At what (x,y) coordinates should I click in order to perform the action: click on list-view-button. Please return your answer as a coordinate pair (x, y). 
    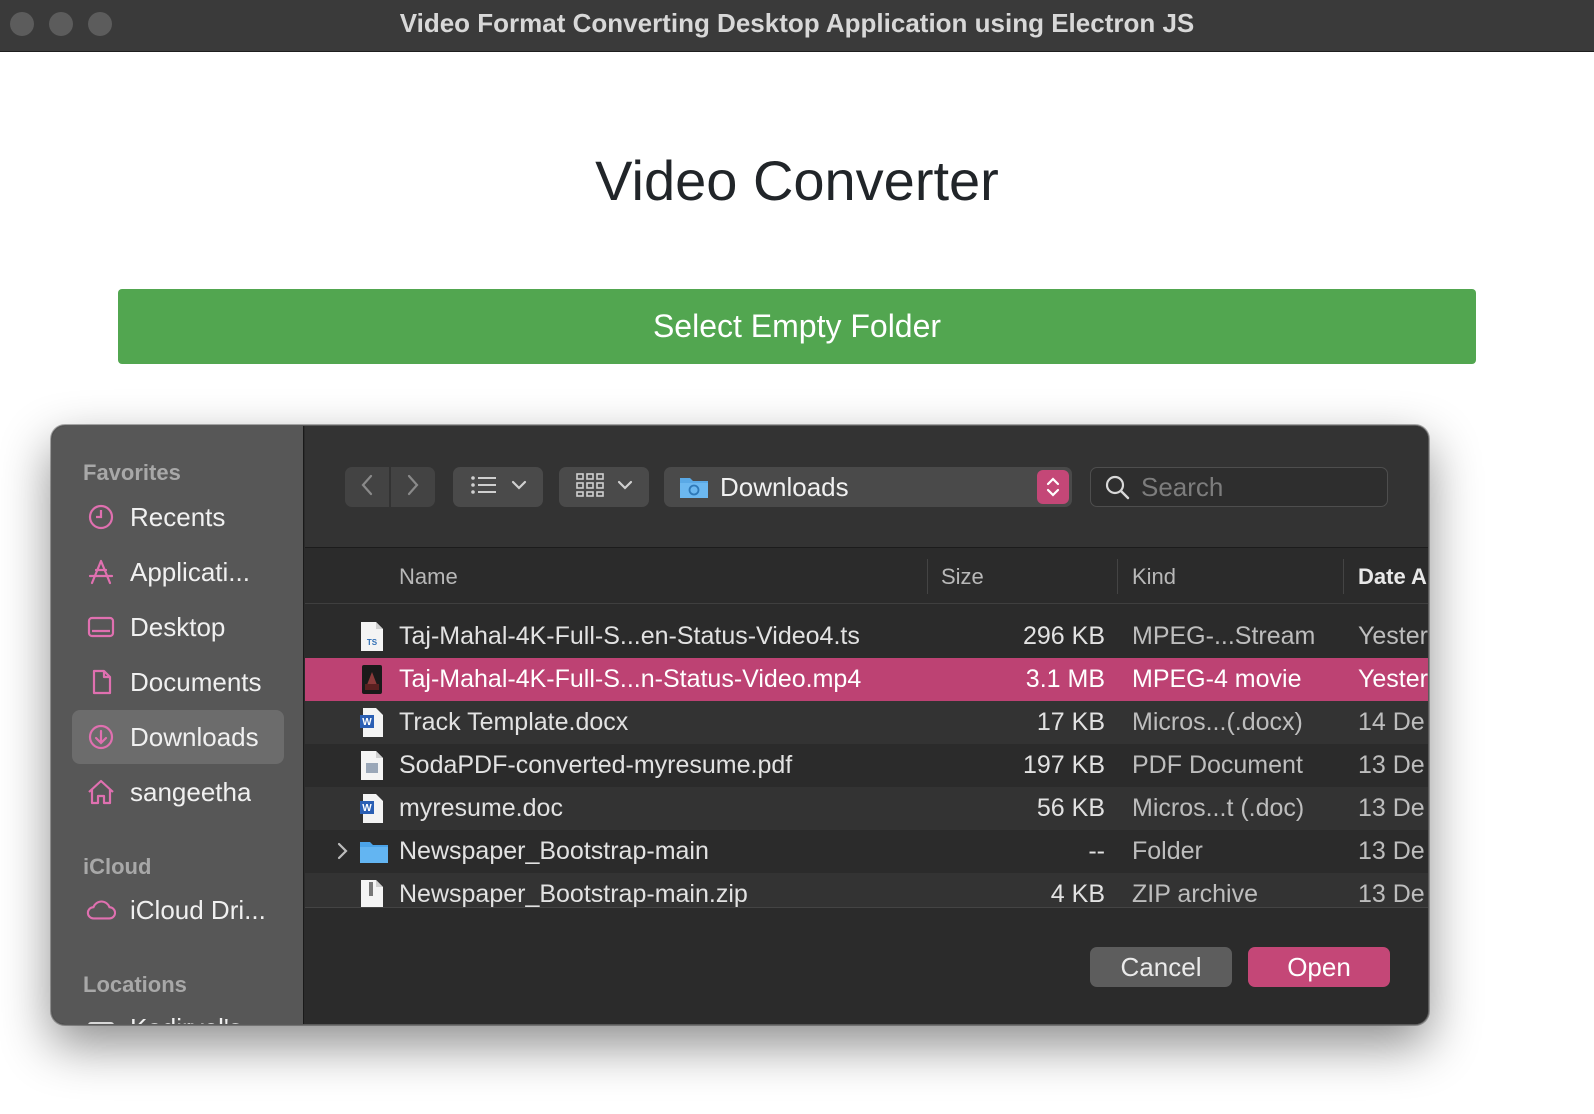
    Looking at the image, I should click on (498, 487).